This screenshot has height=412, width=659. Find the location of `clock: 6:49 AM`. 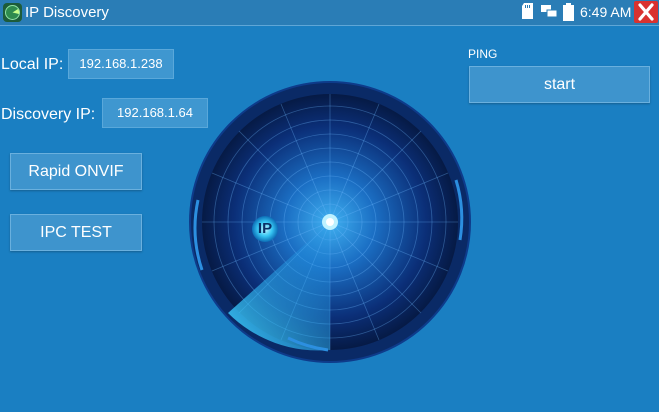

clock: 6:49 AM is located at coordinates (606, 12).